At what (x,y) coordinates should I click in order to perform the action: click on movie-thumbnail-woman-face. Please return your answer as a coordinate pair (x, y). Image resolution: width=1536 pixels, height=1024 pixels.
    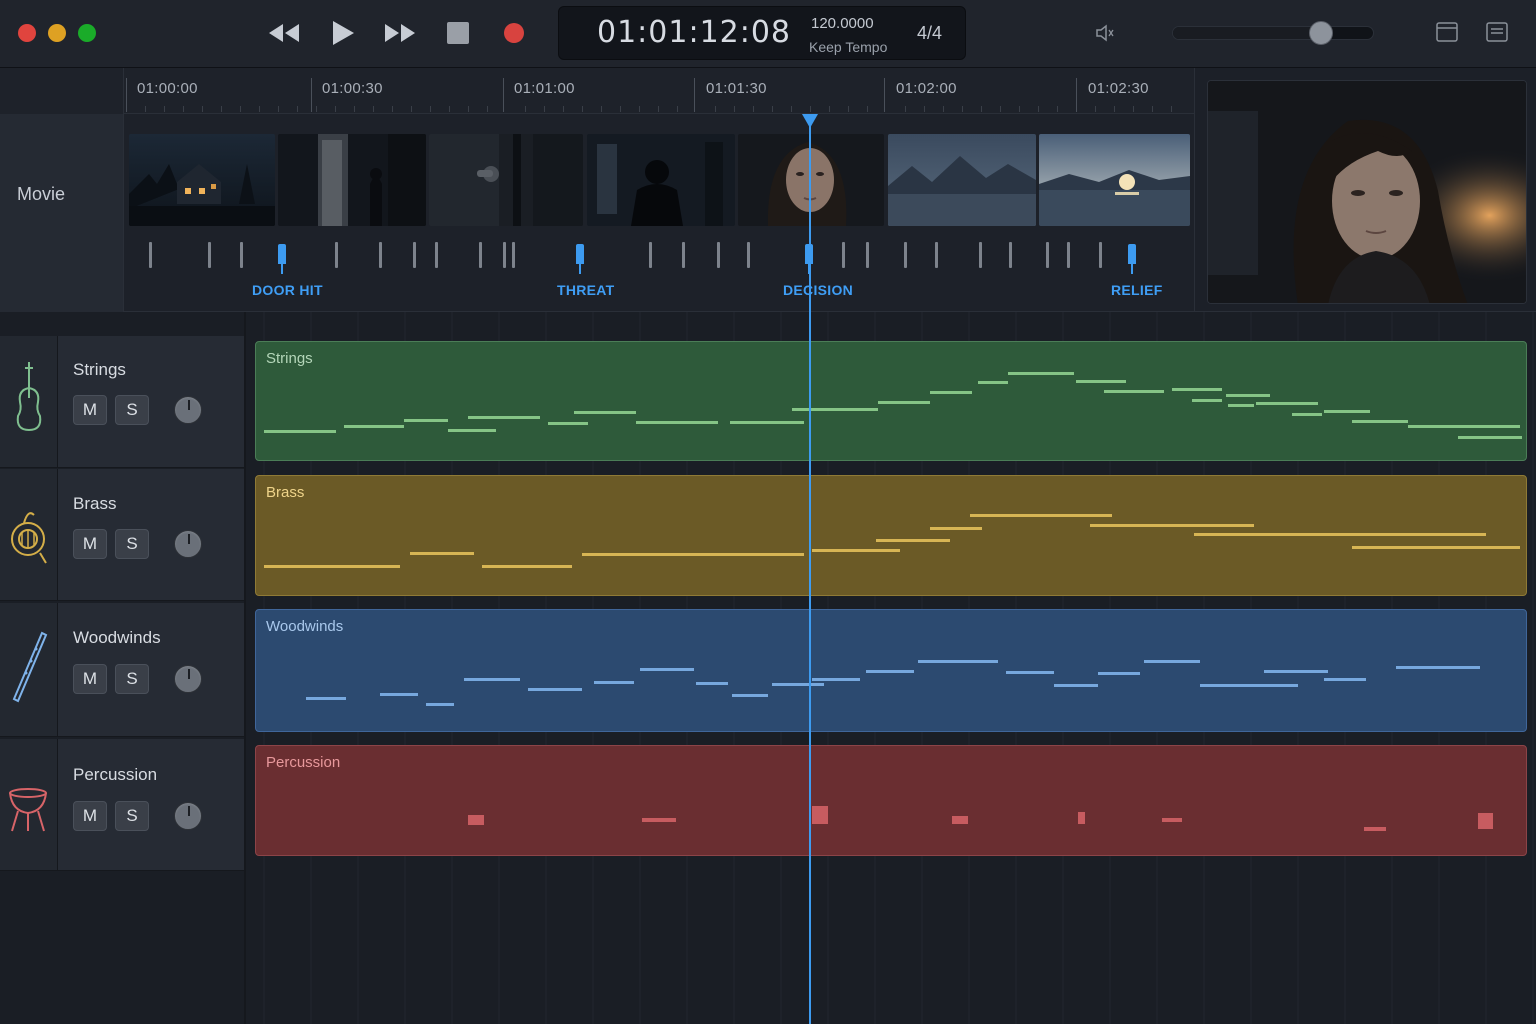
    Looking at the image, I should click on (811, 180).